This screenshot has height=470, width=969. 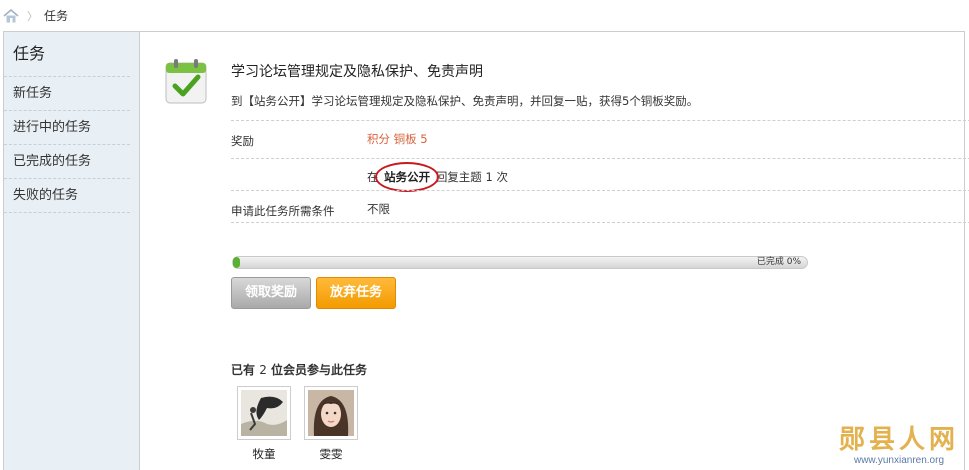 I want to click on breadcrumb: 〉 任务, so click(x=484, y=15).